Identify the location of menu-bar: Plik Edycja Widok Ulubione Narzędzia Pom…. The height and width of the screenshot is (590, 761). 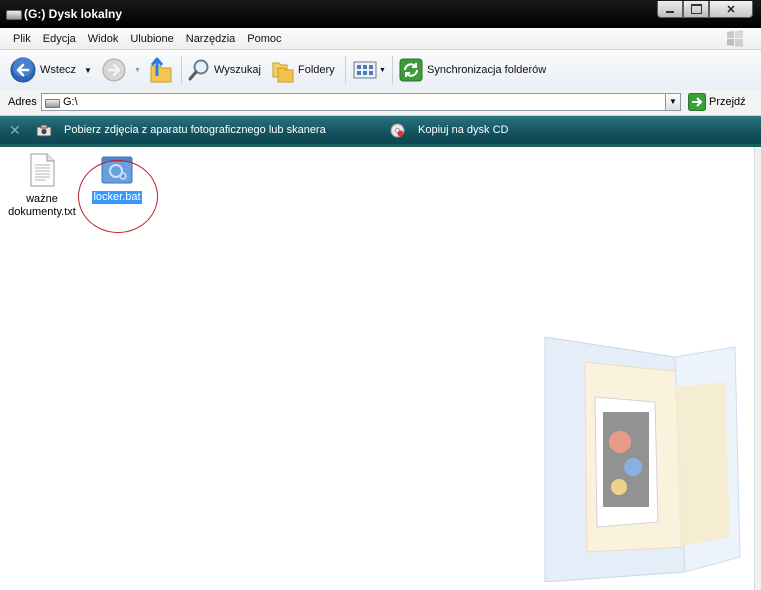
(380, 39).